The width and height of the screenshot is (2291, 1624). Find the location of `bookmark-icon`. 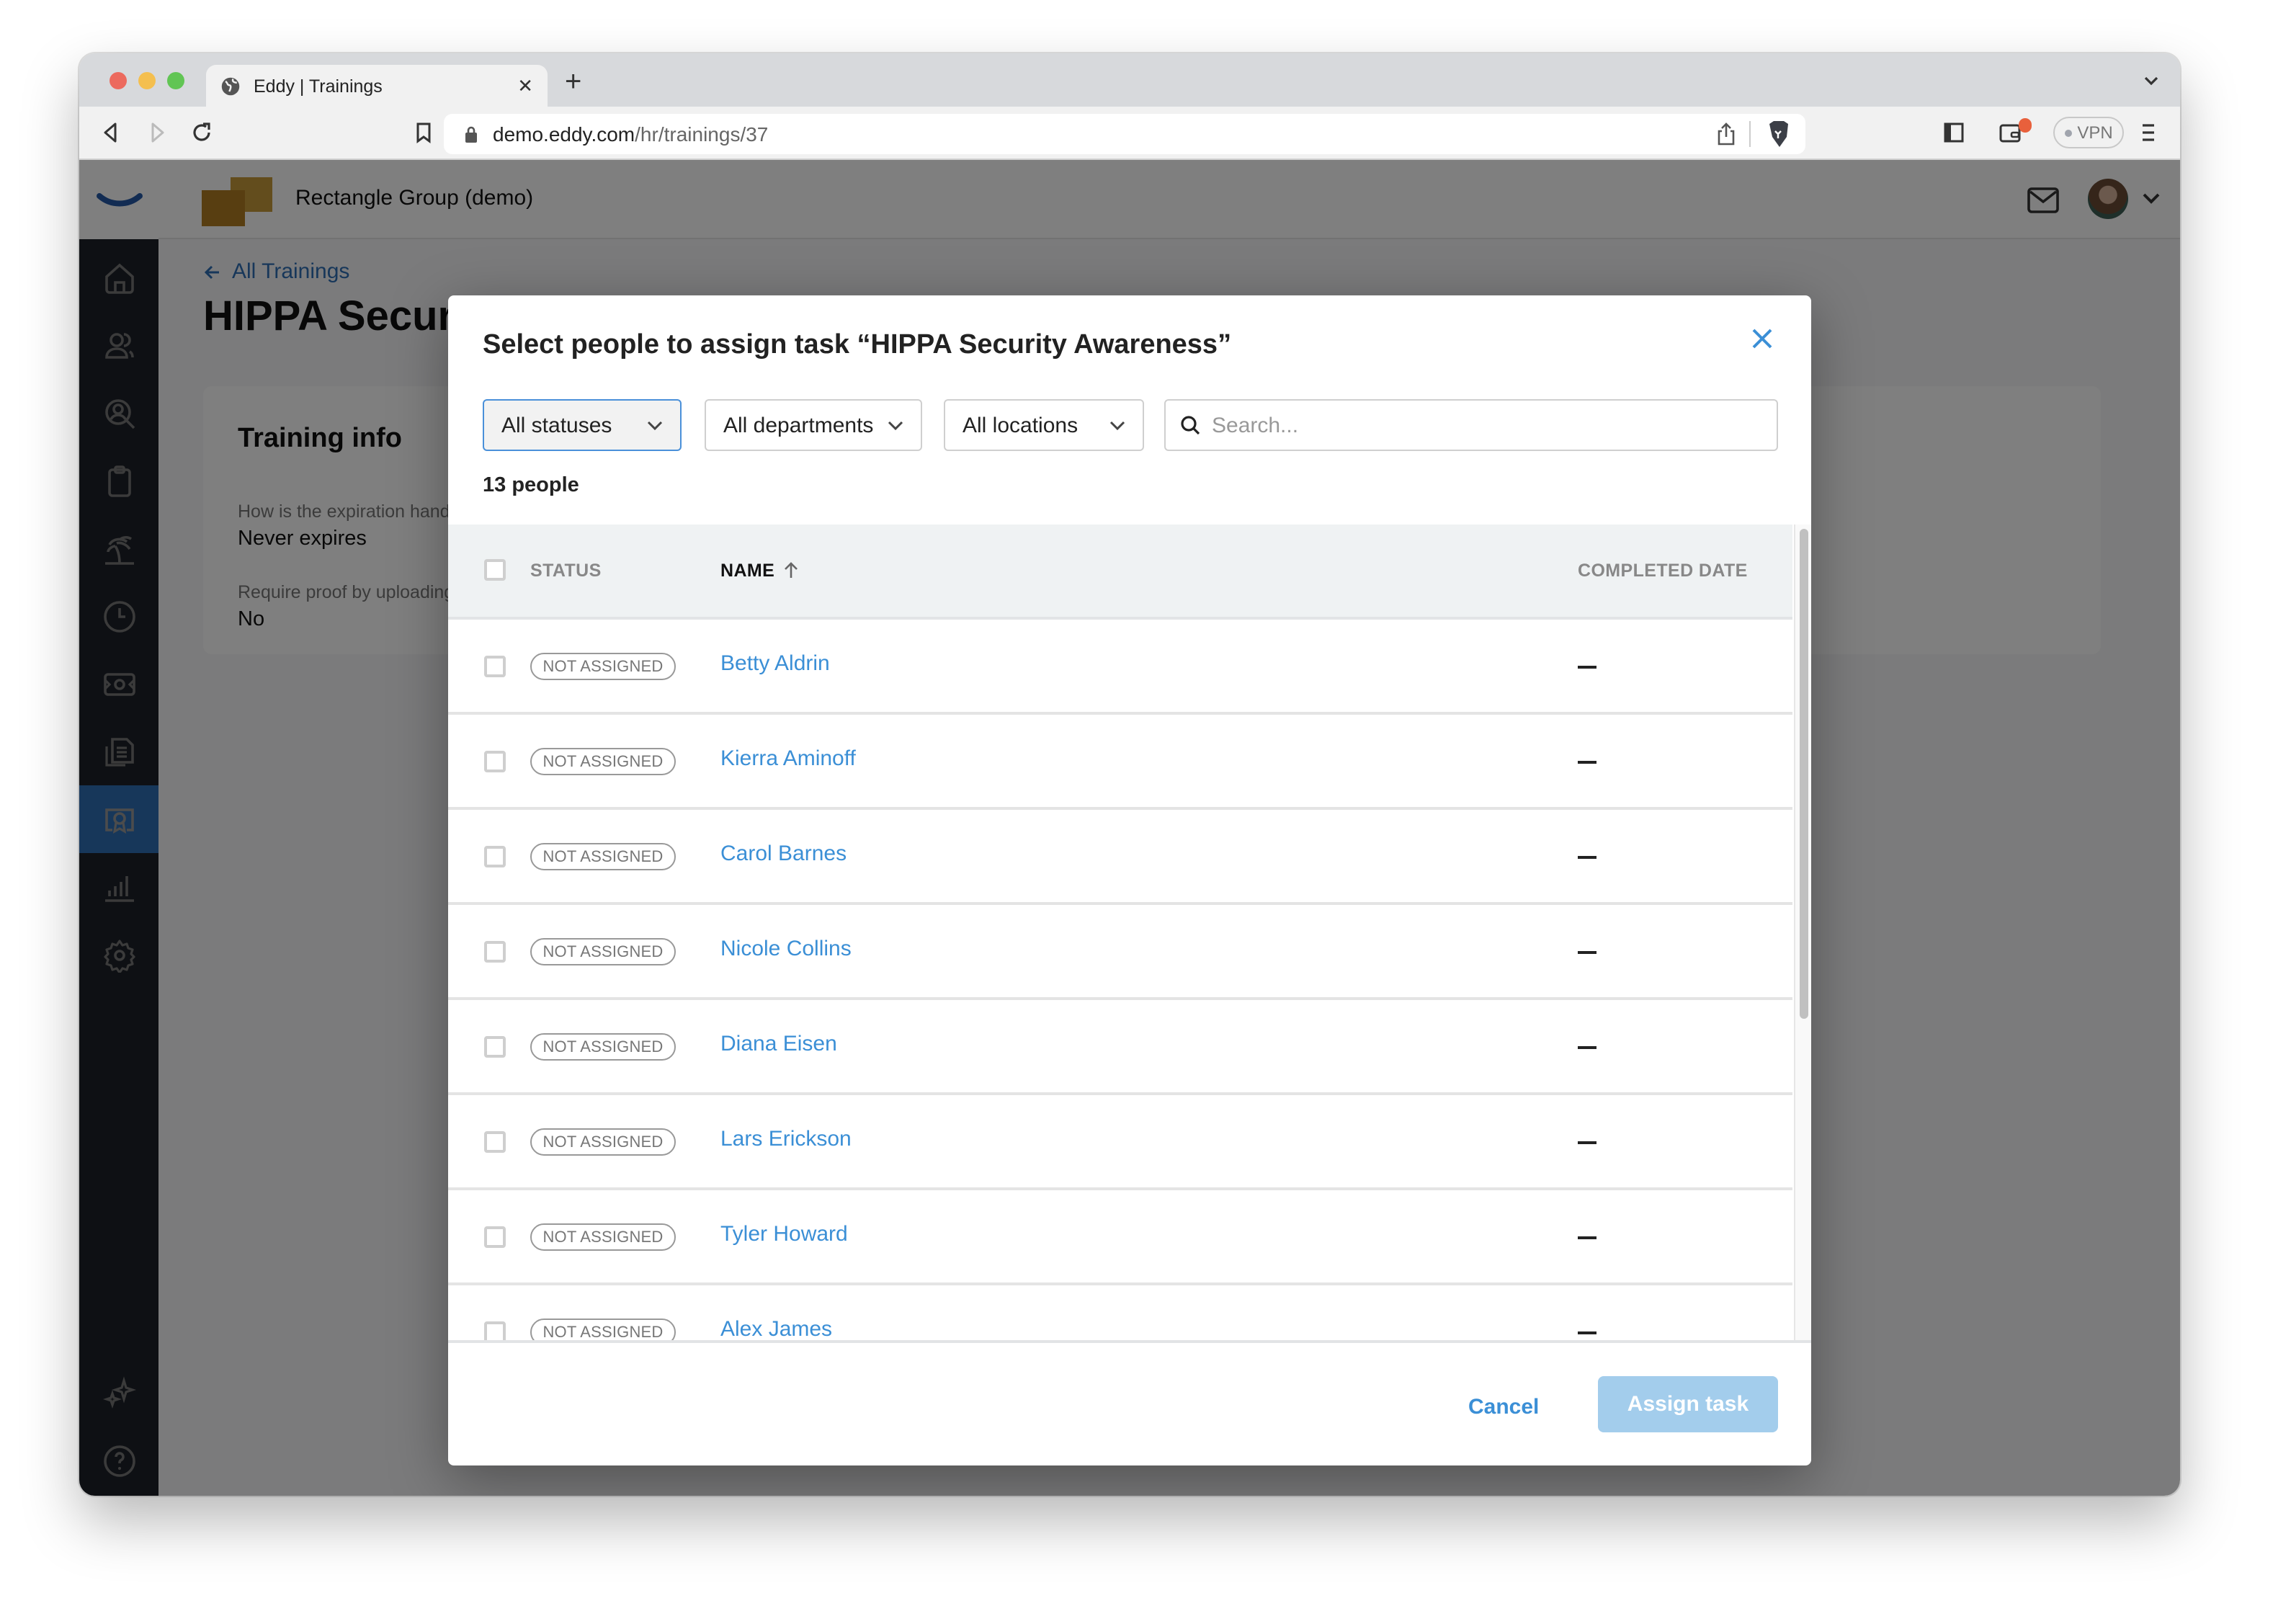

bookmark-icon is located at coordinates (424, 132).